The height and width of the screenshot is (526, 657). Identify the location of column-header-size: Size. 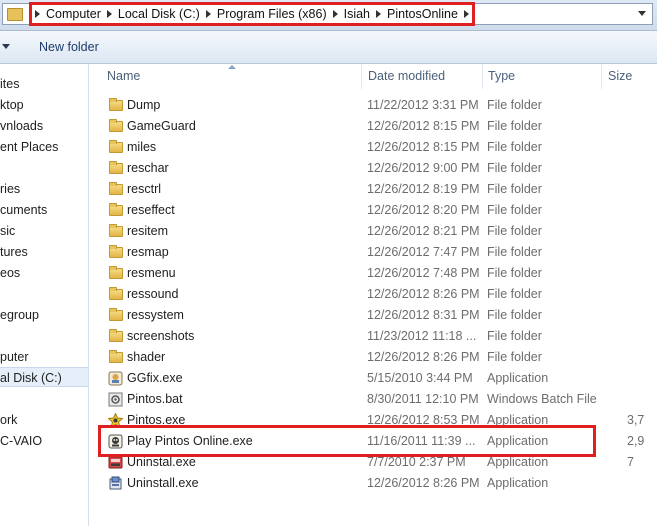
(632, 76).